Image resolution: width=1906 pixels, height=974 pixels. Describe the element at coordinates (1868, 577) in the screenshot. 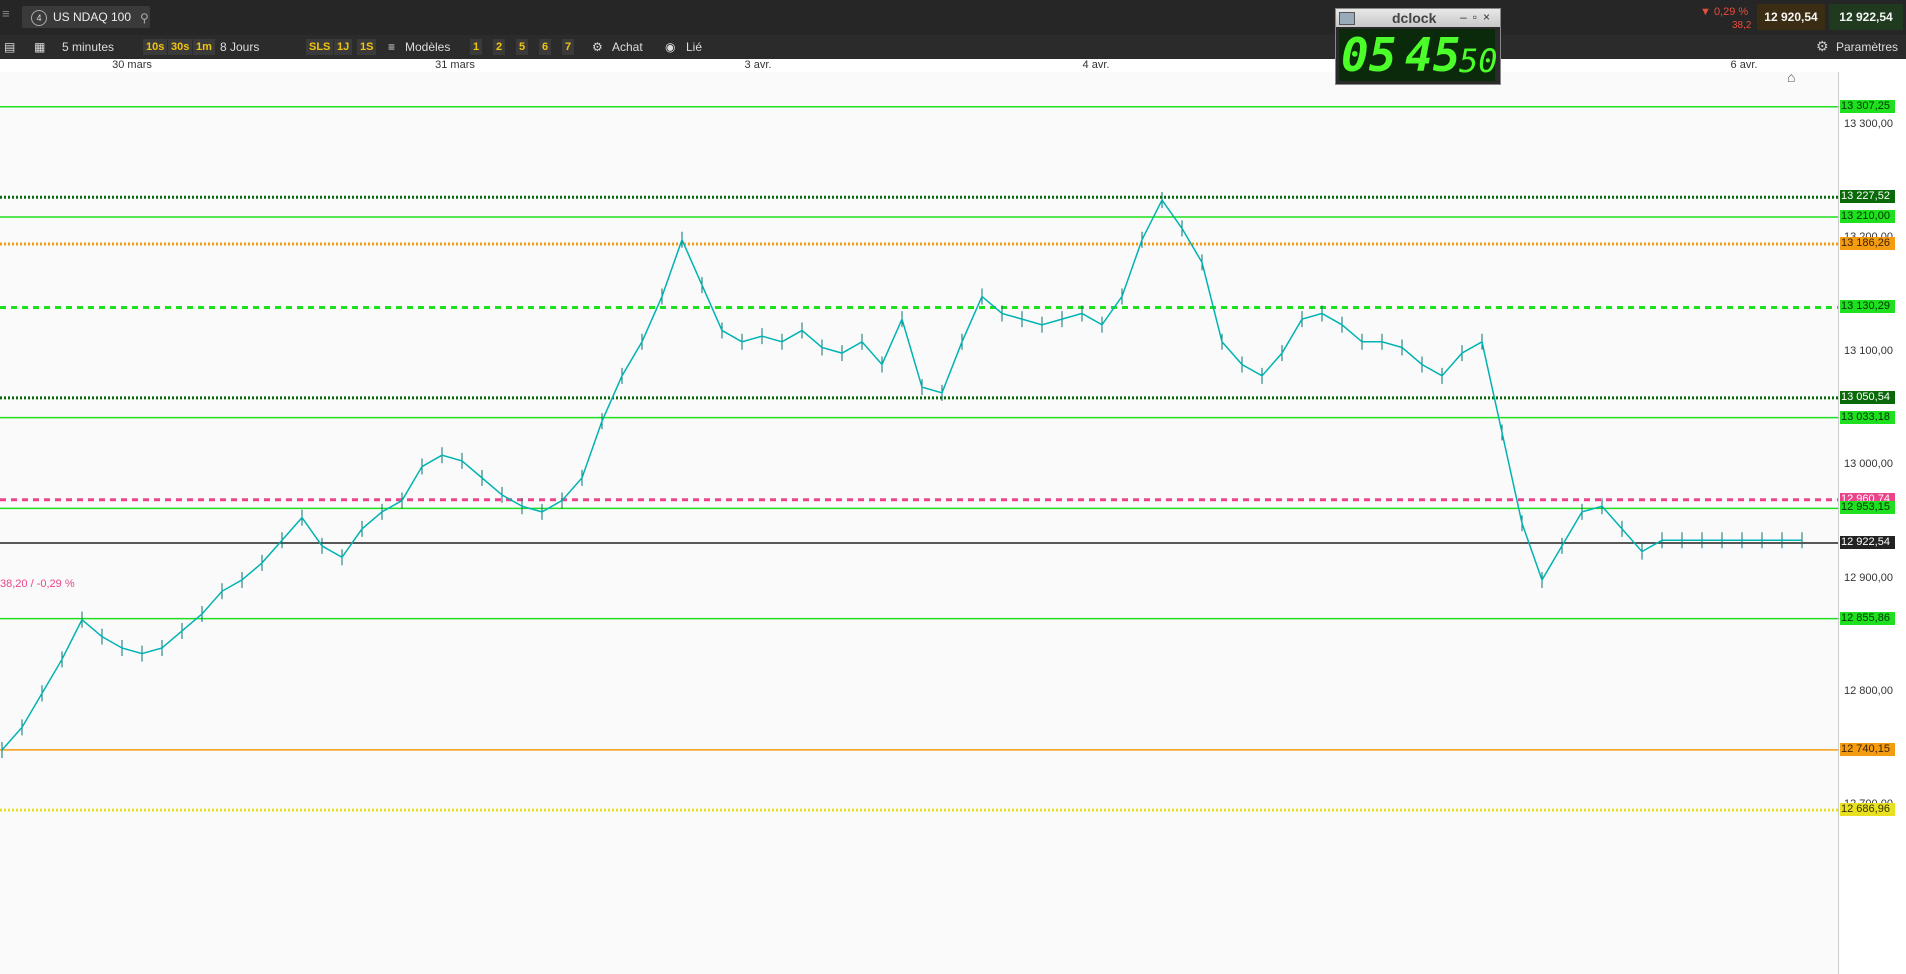

I see `price-tick-label: 12 900,00` at that location.